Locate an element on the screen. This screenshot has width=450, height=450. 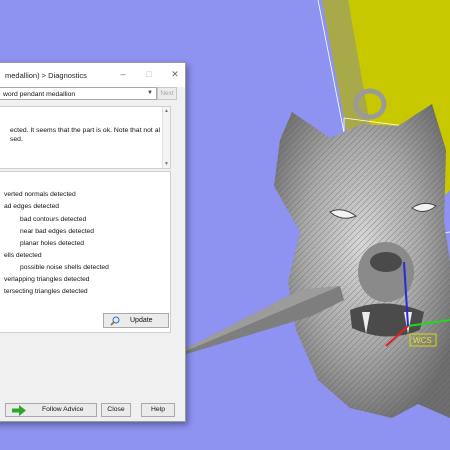
diag-item-near-bad-edges: near bad edges detected is located at coordinates (57, 231).